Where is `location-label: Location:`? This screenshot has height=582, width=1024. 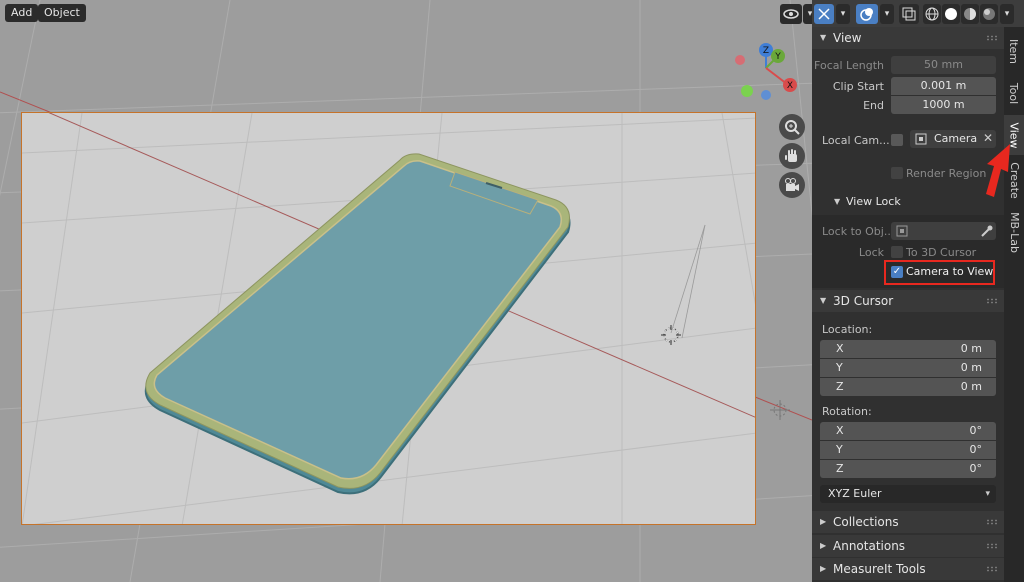 location-label: Location: is located at coordinates (847, 329).